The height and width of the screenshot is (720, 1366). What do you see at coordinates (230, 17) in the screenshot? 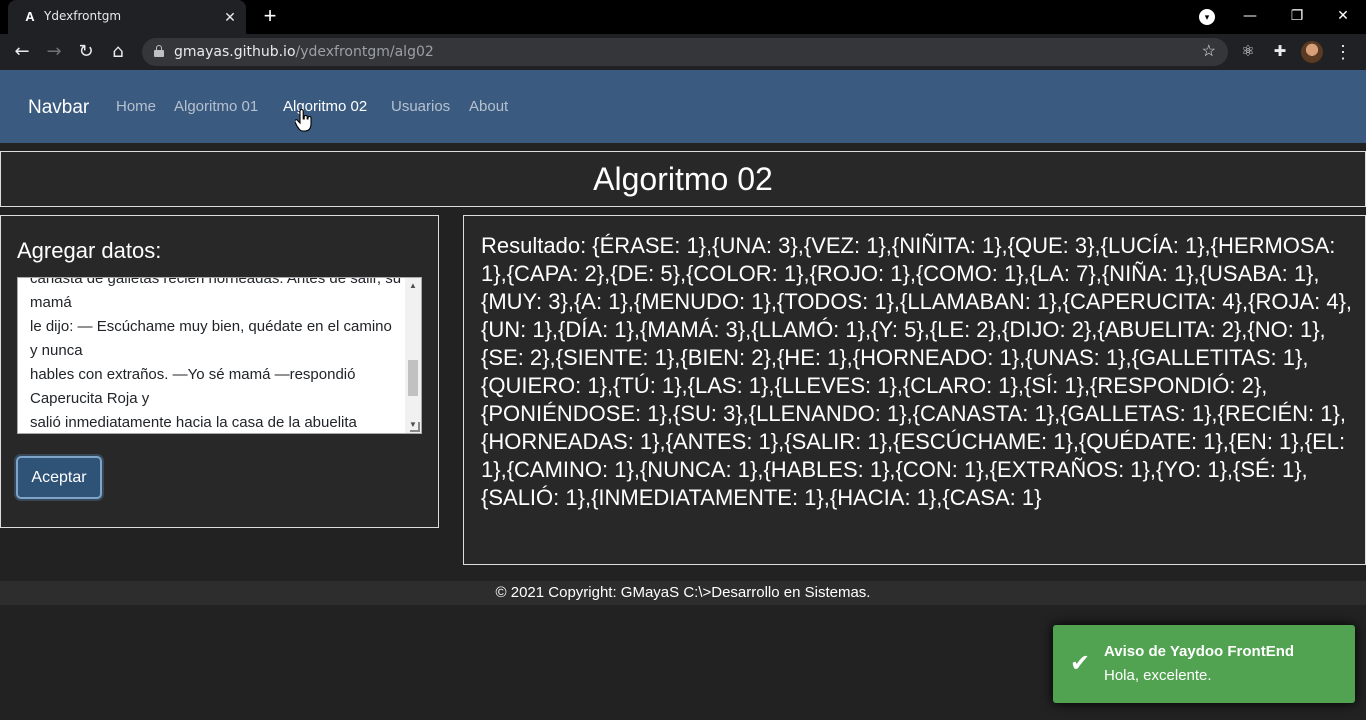
I see `tab-close-icon: ✕` at bounding box center [230, 17].